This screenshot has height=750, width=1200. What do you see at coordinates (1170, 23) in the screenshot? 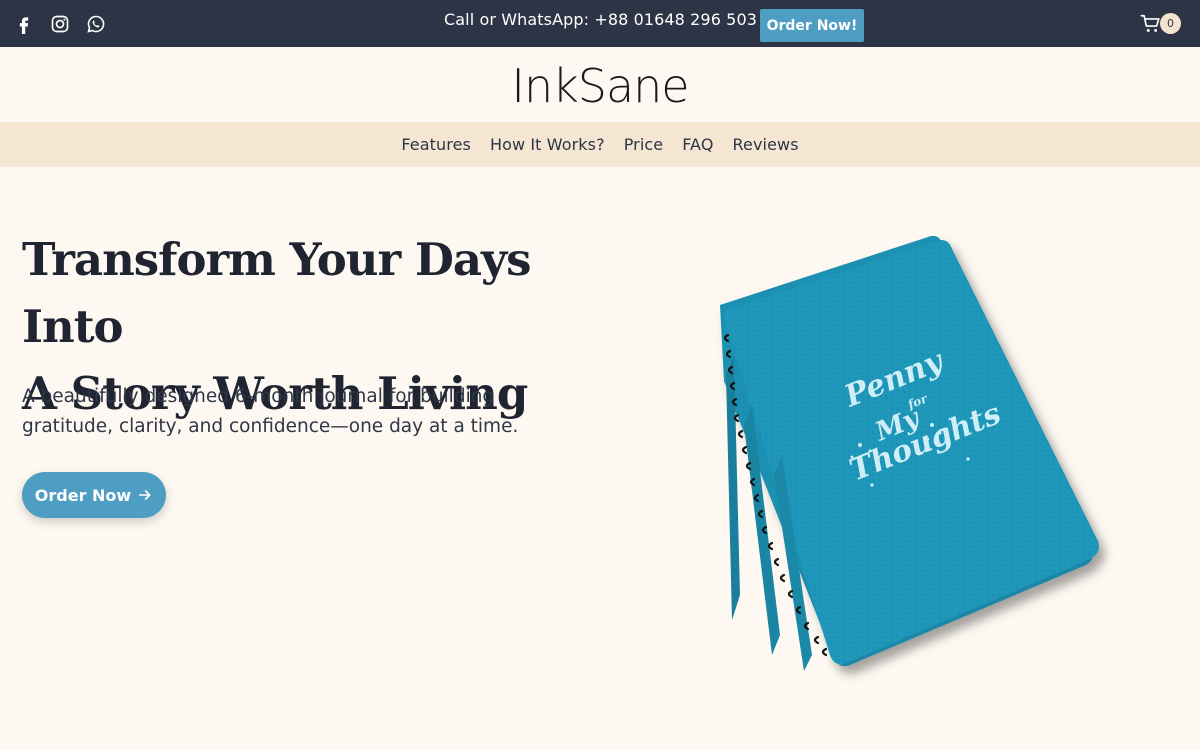
I see `cart-count-badge: 0` at bounding box center [1170, 23].